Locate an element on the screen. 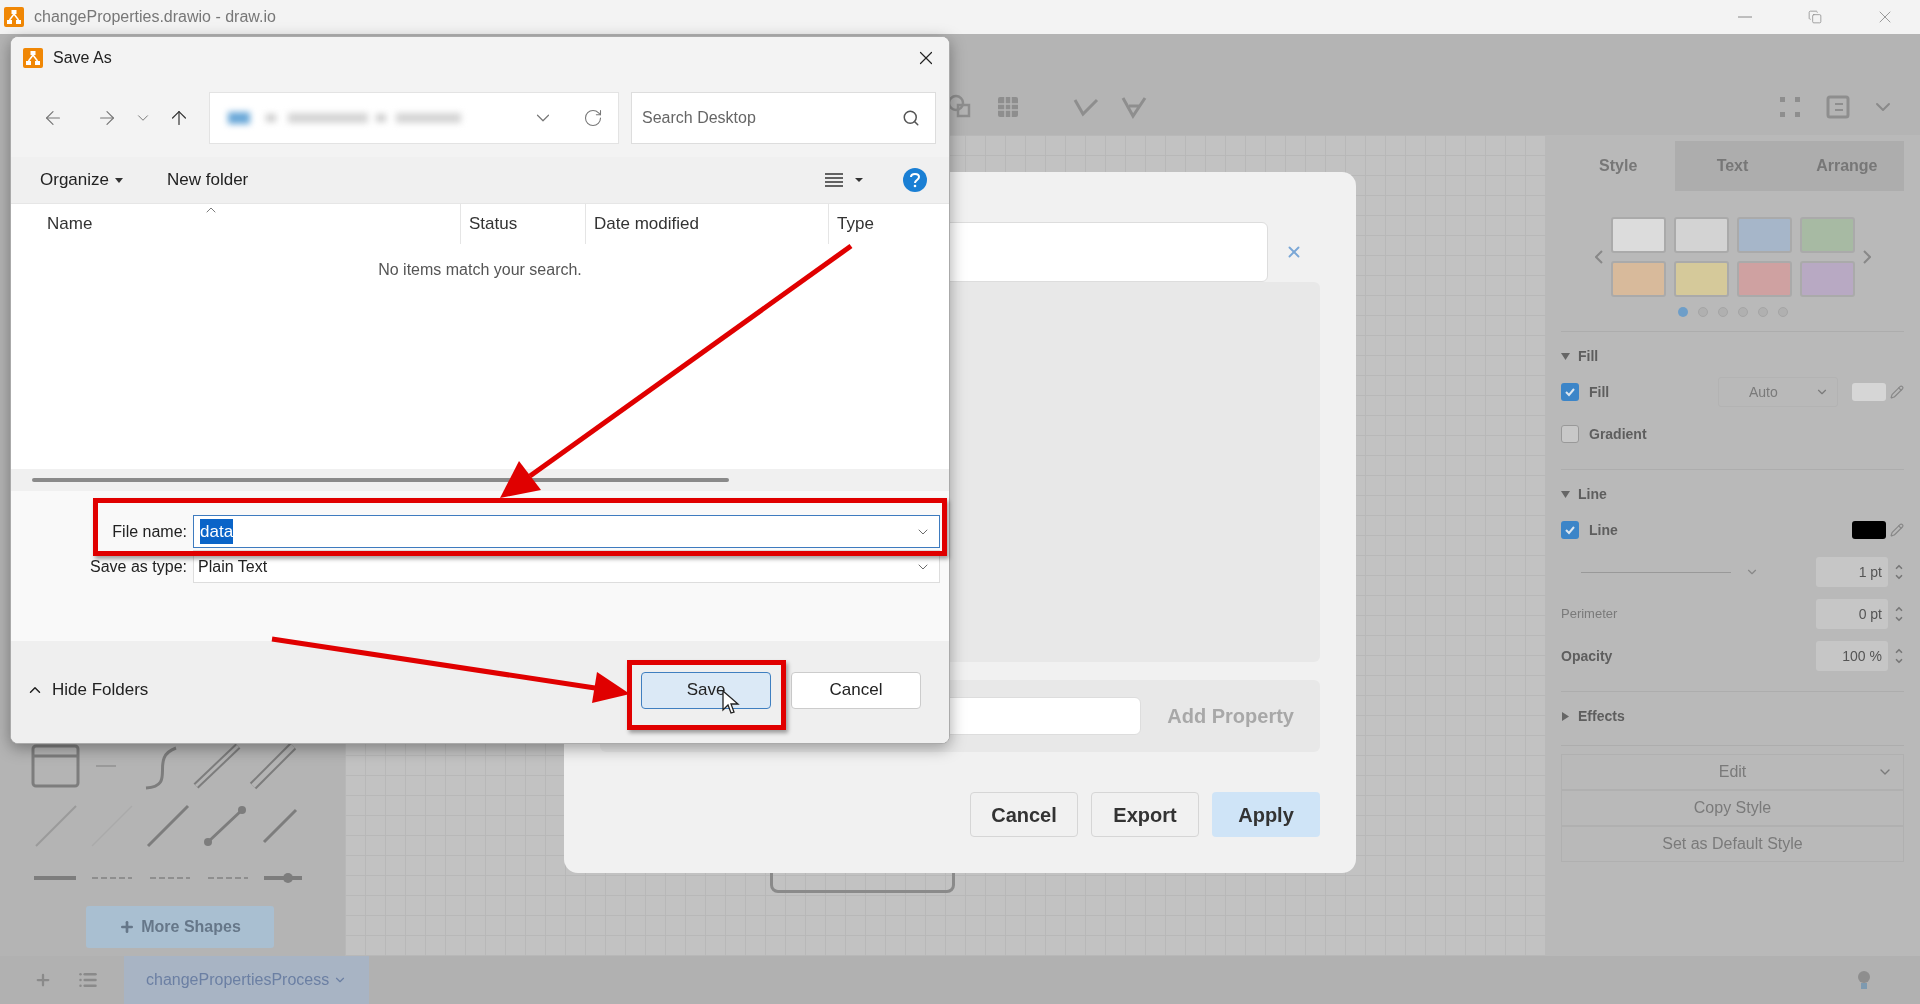 This screenshot has height=1004, width=1920. number-field: 100 % is located at coordinates (1852, 656).